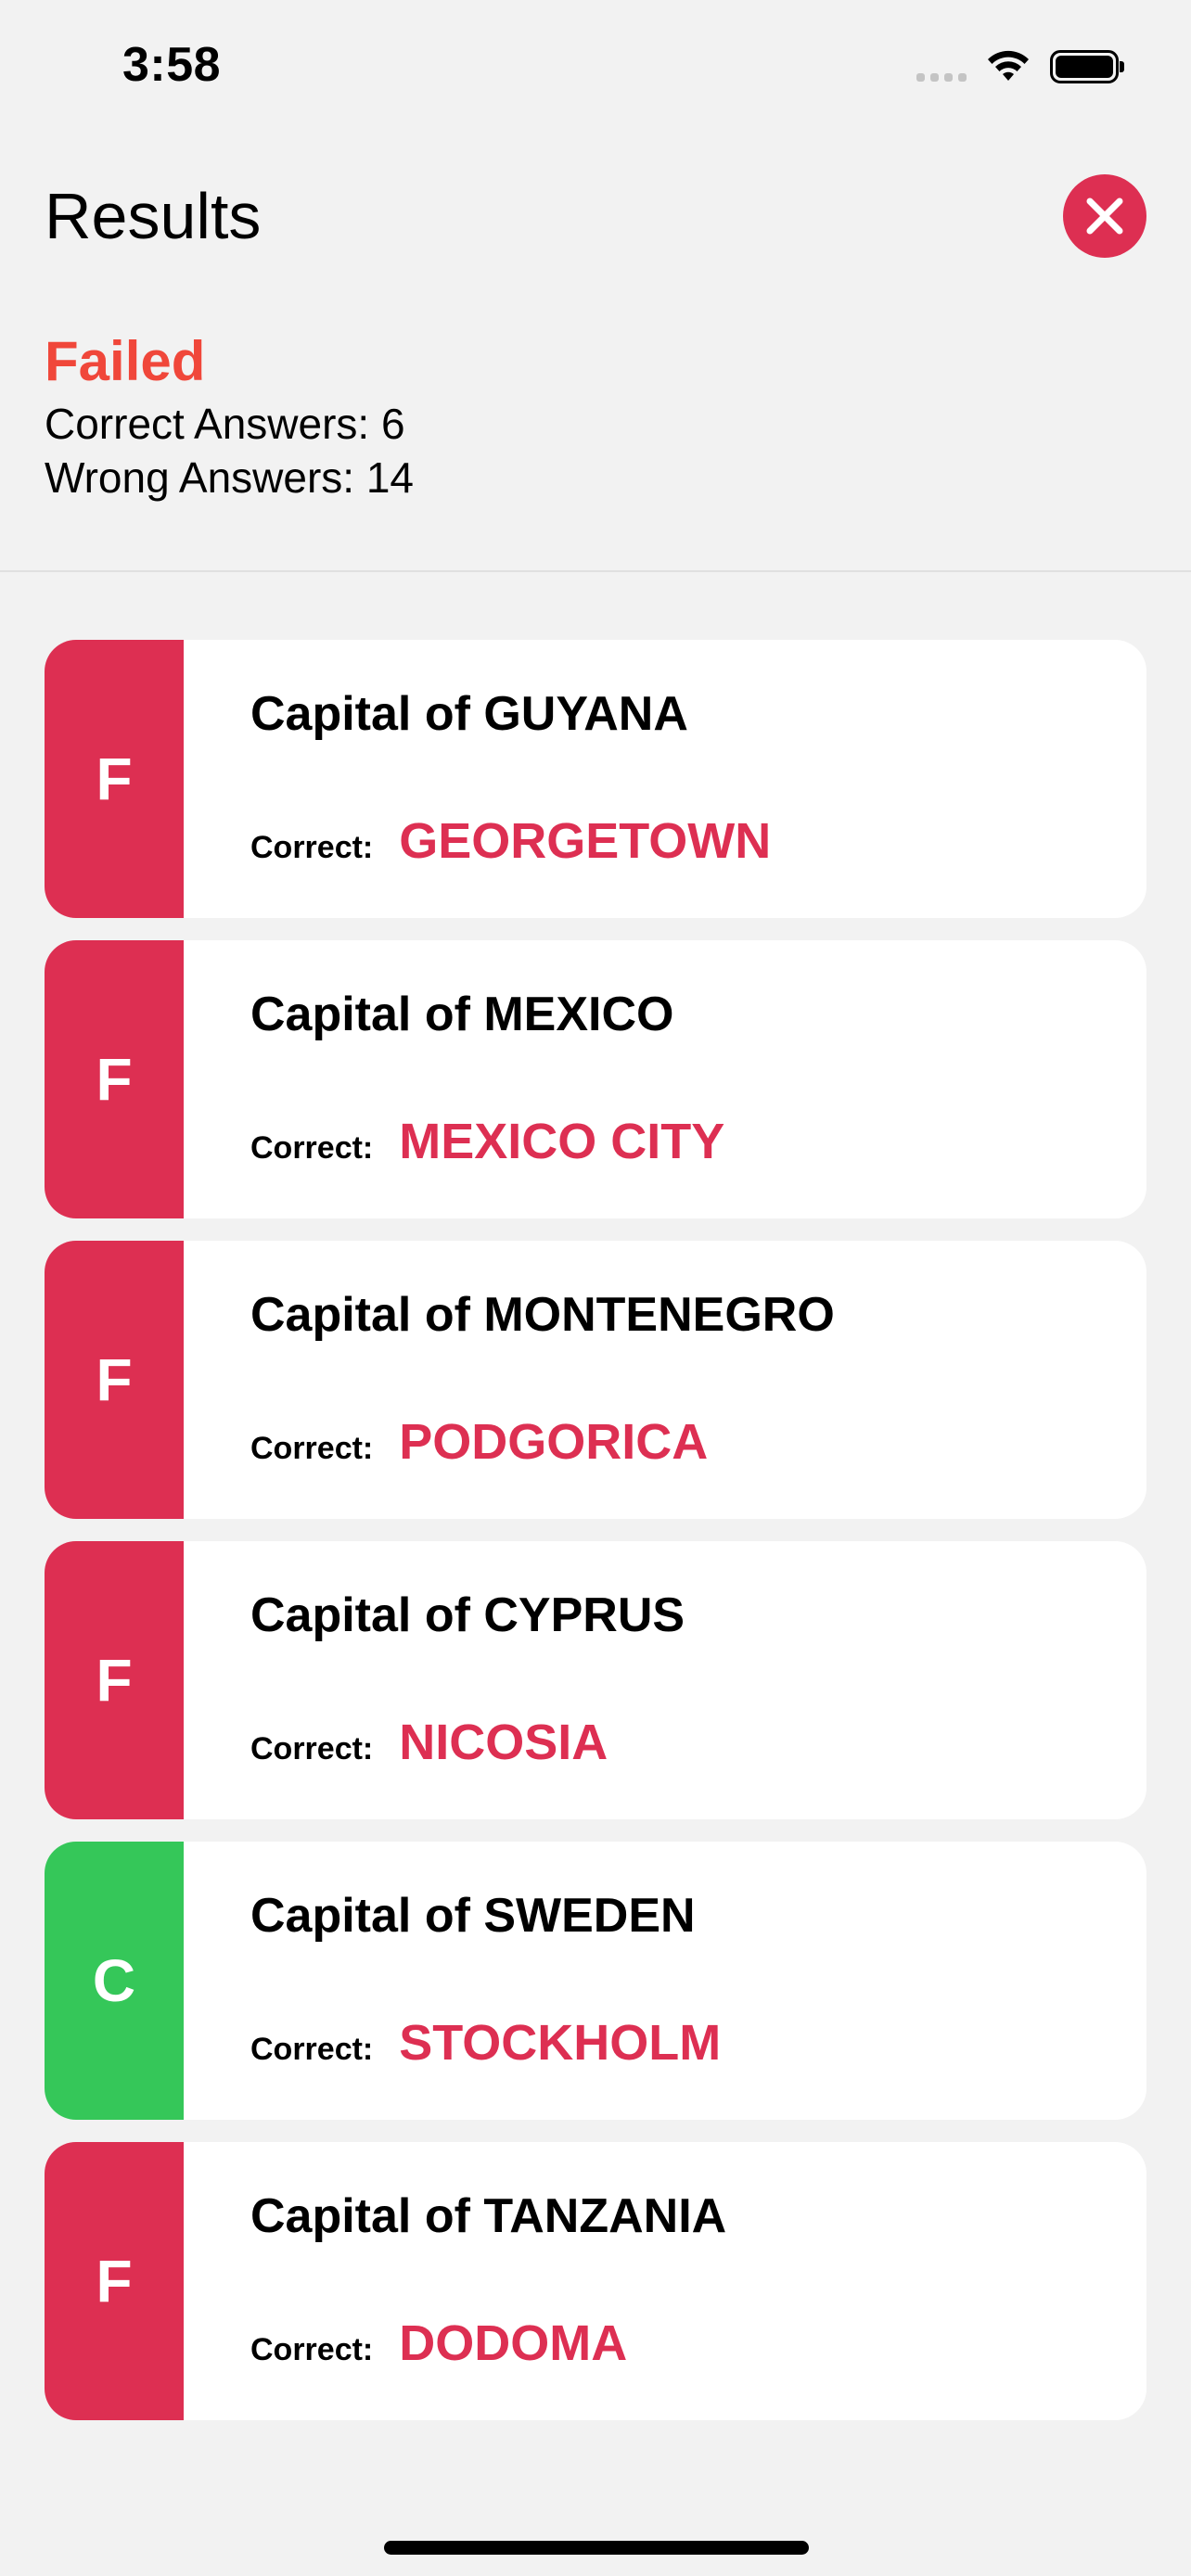 This screenshot has width=1191, height=2576. Describe the element at coordinates (114, 1981) in the screenshot. I see `grade-badge: C` at that location.